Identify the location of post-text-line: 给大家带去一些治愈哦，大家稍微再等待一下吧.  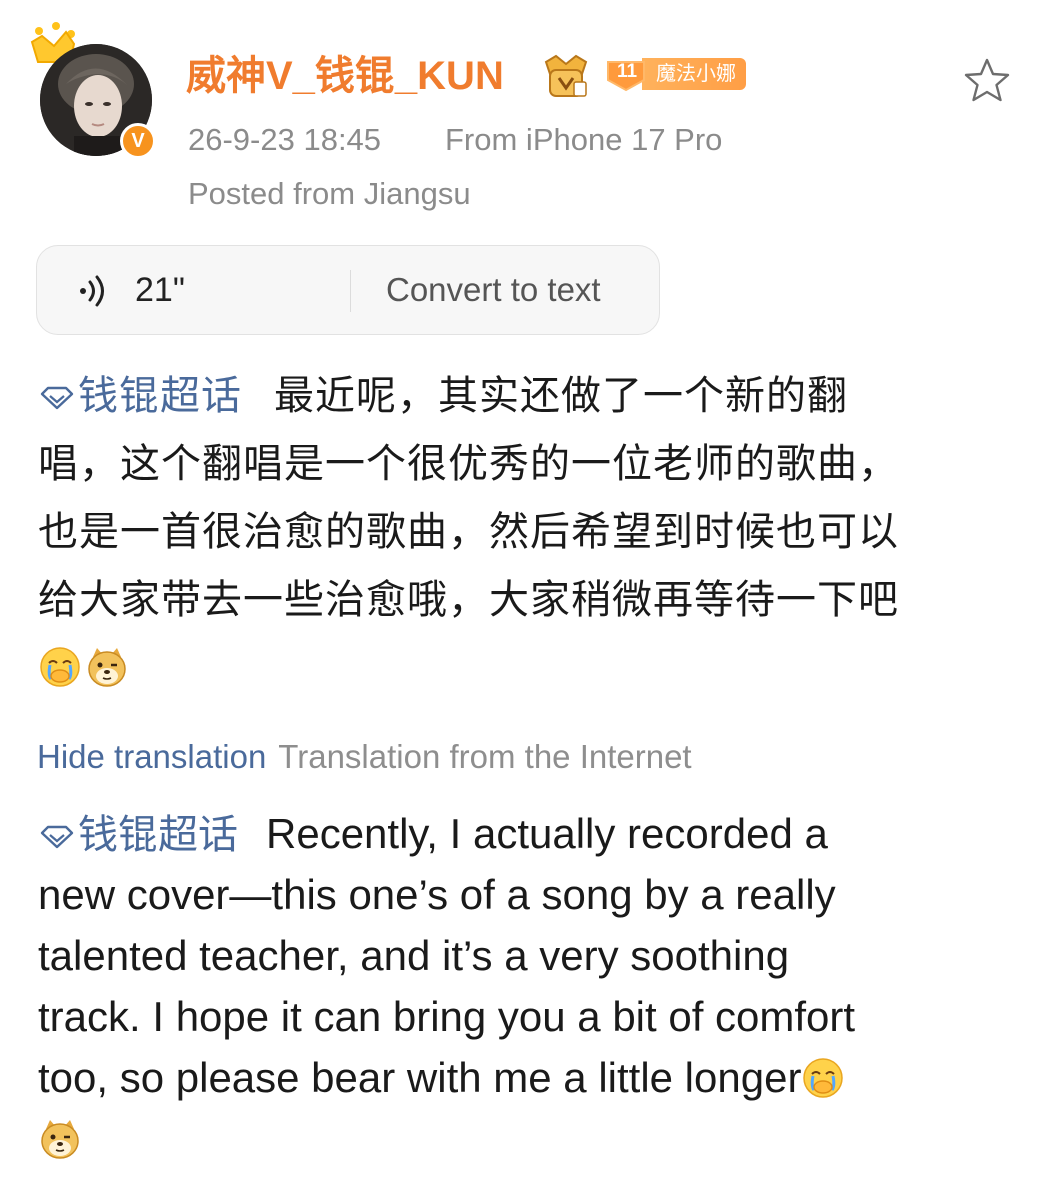
(468, 600).